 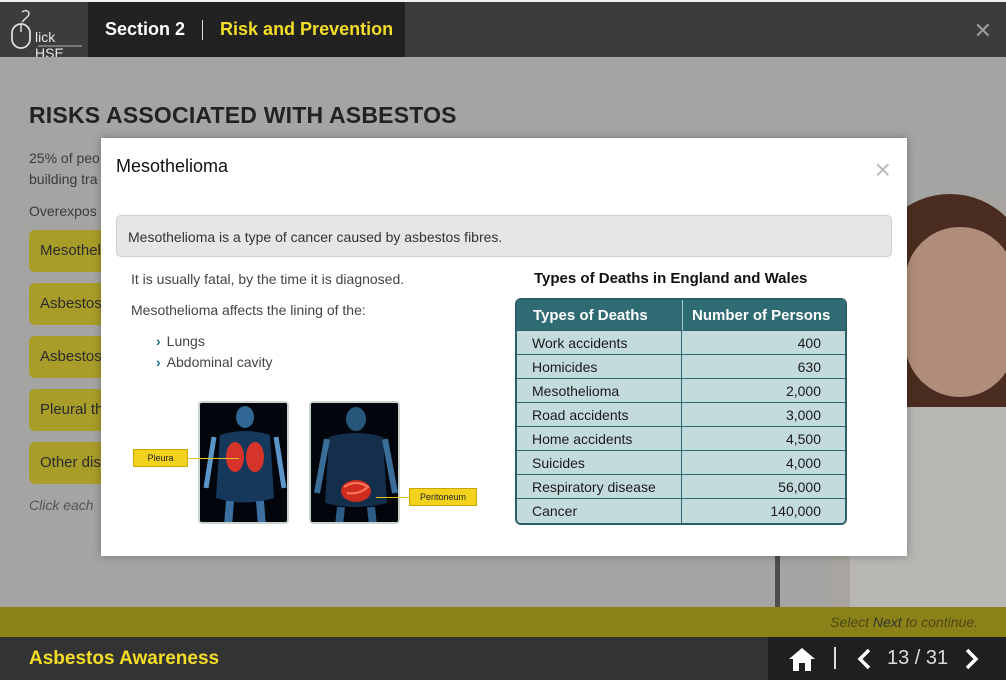 I want to click on mouse-logo-icon, so click(x=21, y=29).